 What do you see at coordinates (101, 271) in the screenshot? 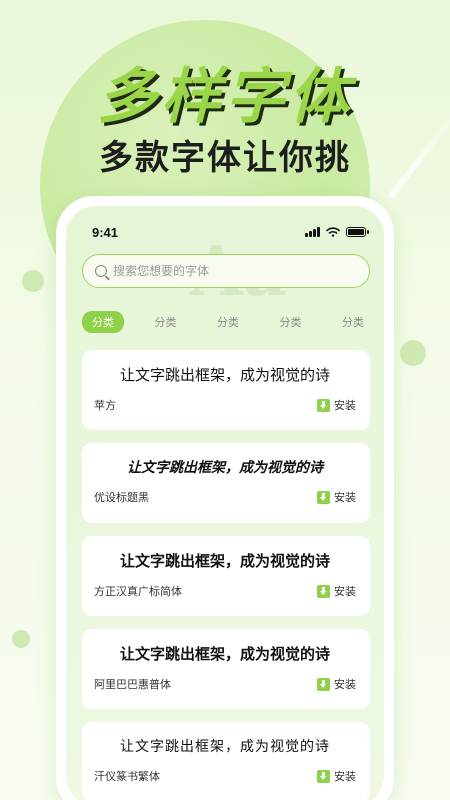
I see `search-icon` at bounding box center [101, 271].